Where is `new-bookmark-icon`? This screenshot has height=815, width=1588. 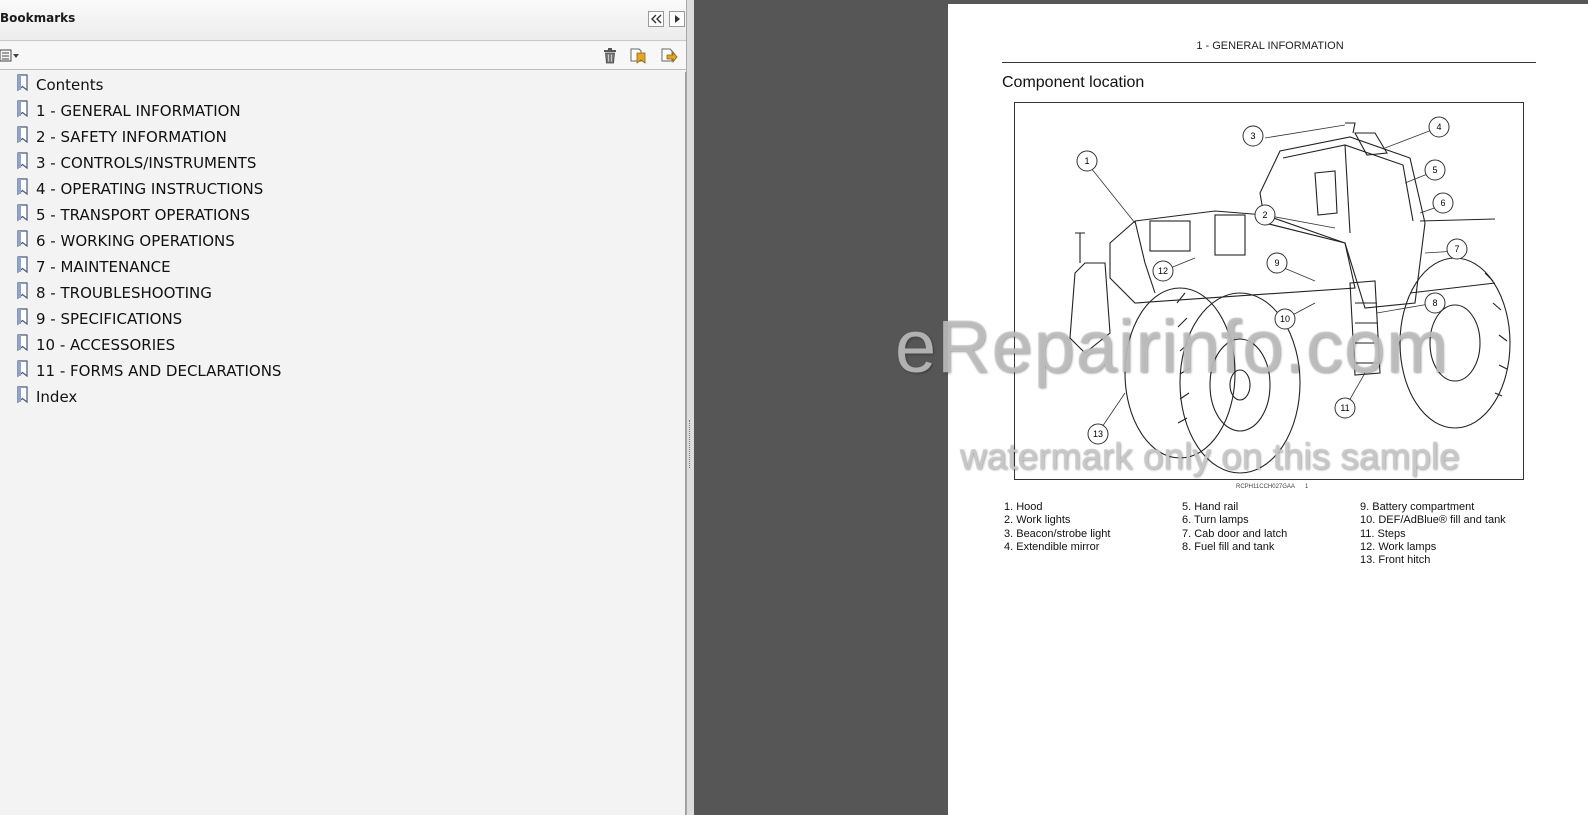
new-bookmark-icon is located at coordinates (638, 56).